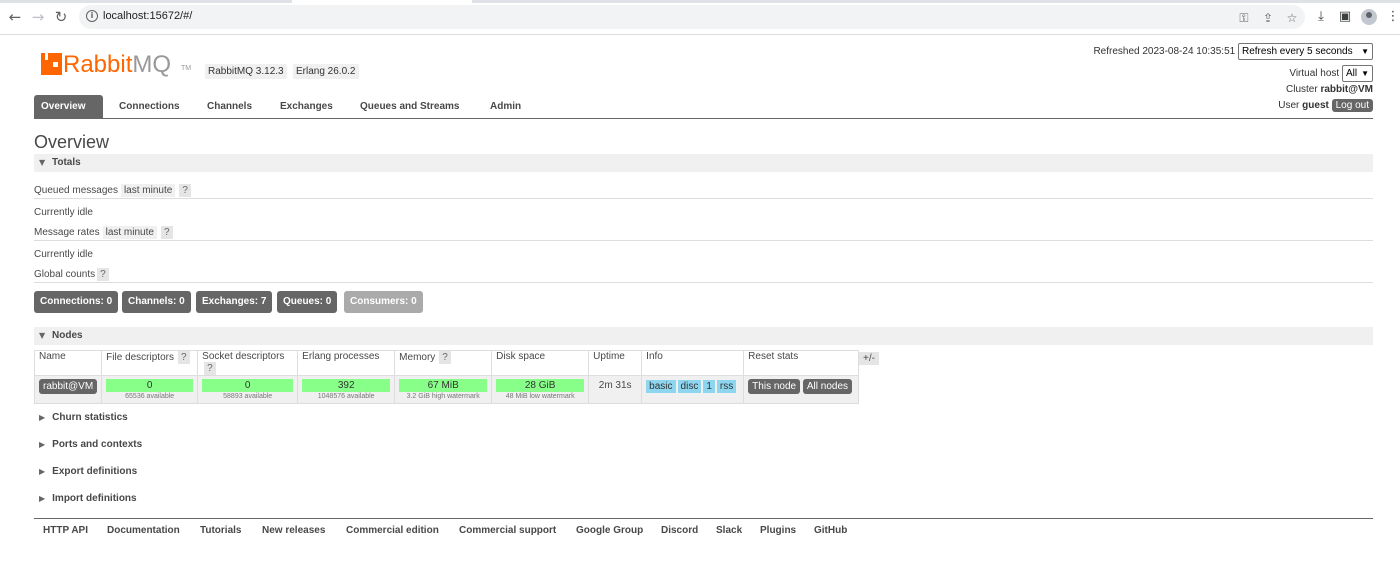 Image resolution: width=1400 pixels, height=581 pixels. I want to click on ep-bar: 392, so click(346, 385).